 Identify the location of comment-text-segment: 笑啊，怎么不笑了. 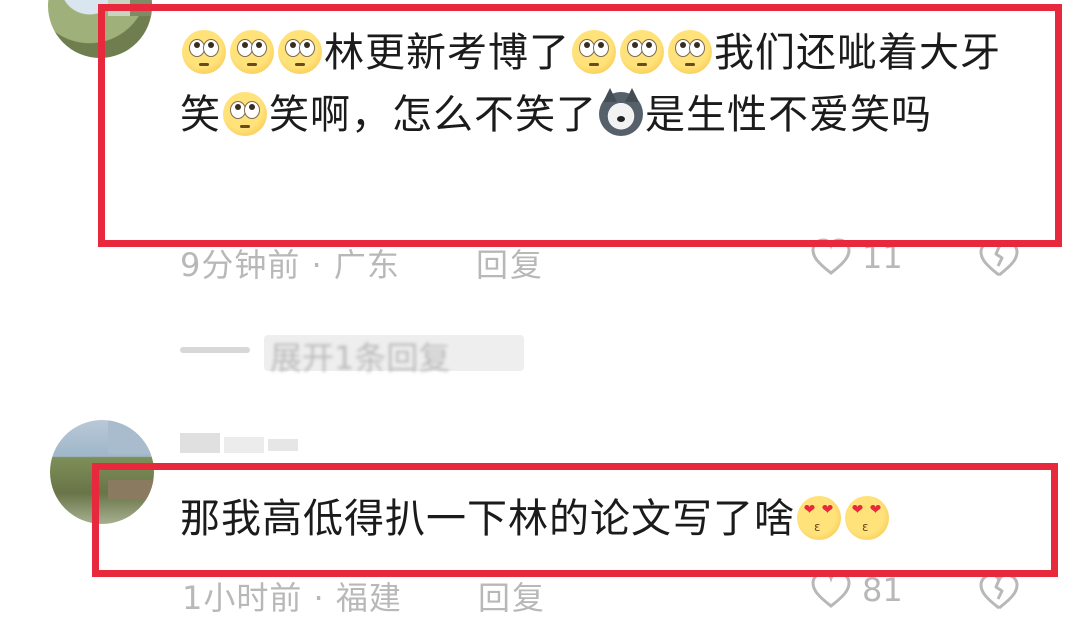
(433, 115).